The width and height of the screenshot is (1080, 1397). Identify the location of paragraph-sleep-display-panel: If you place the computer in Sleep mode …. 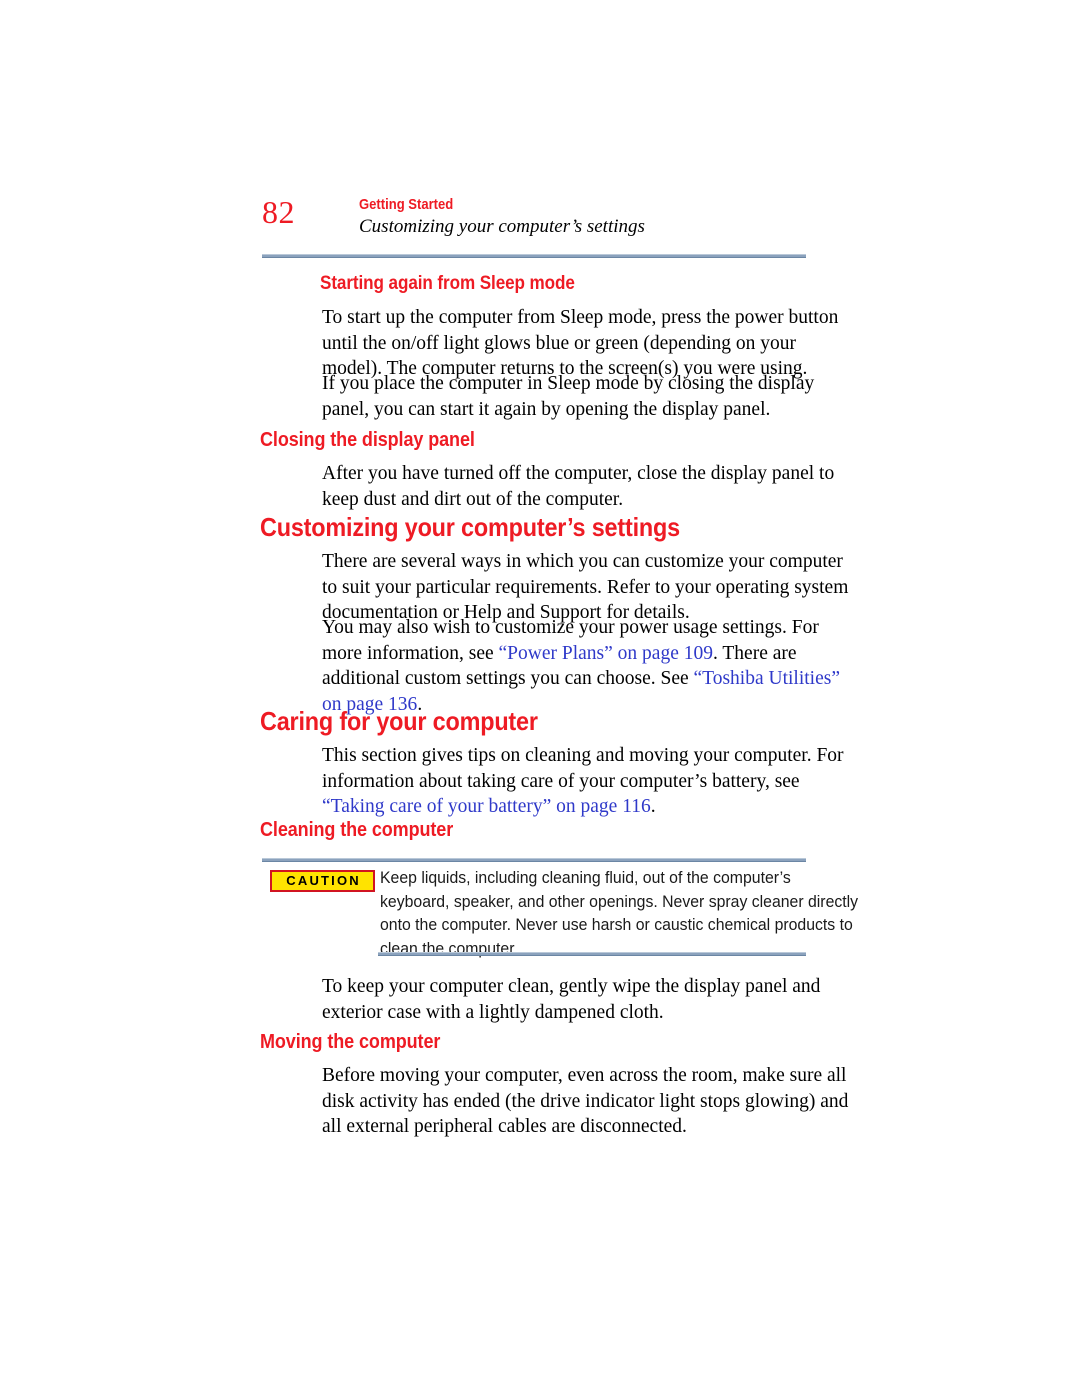
(568, 396).